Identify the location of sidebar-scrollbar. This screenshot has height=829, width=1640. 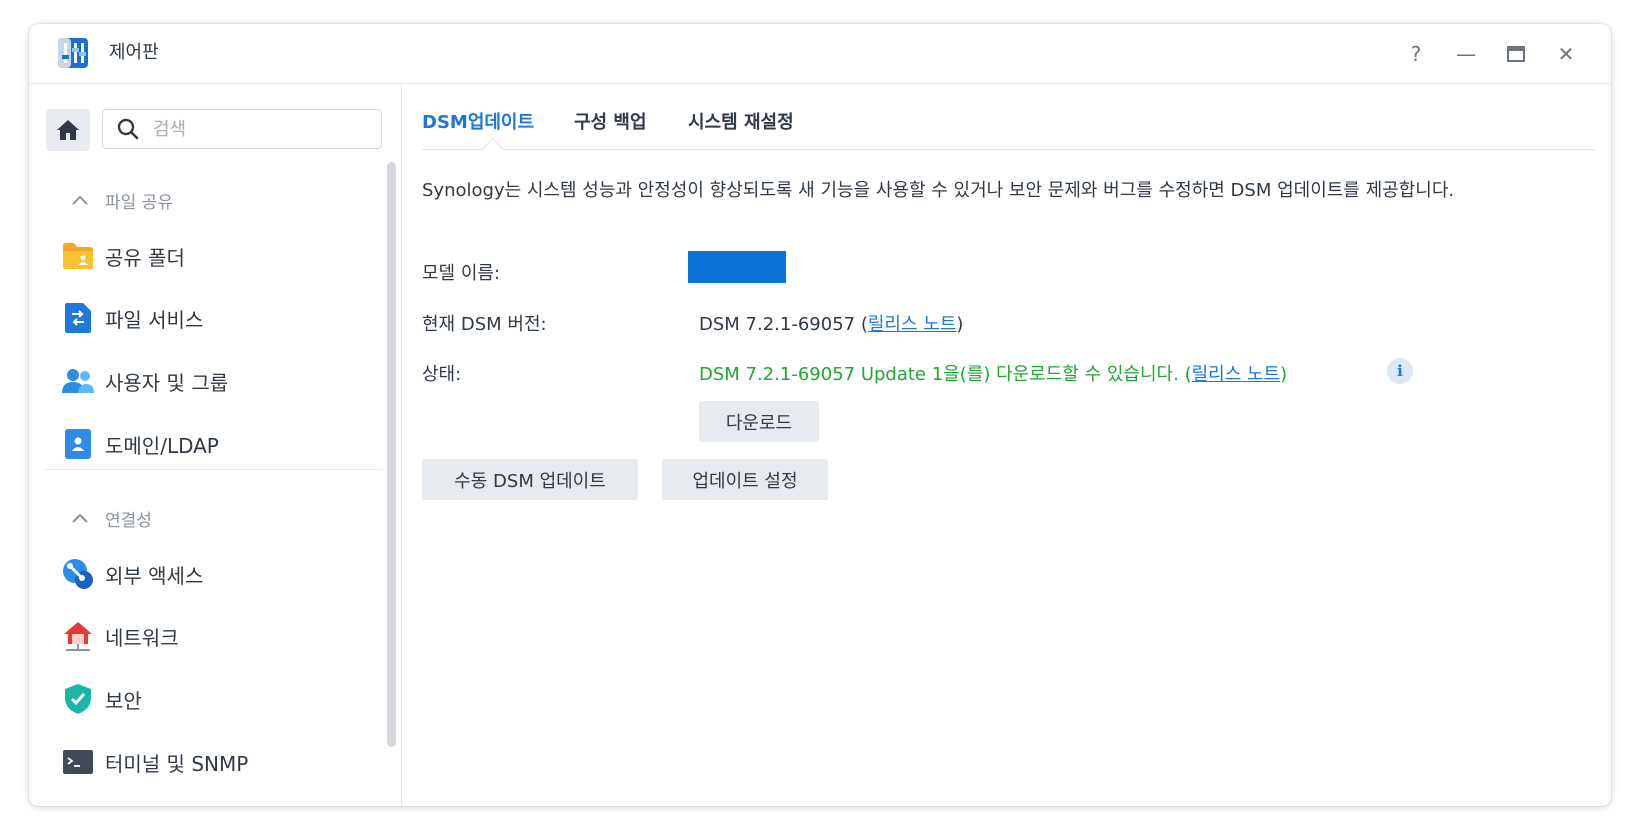
(391, 454).